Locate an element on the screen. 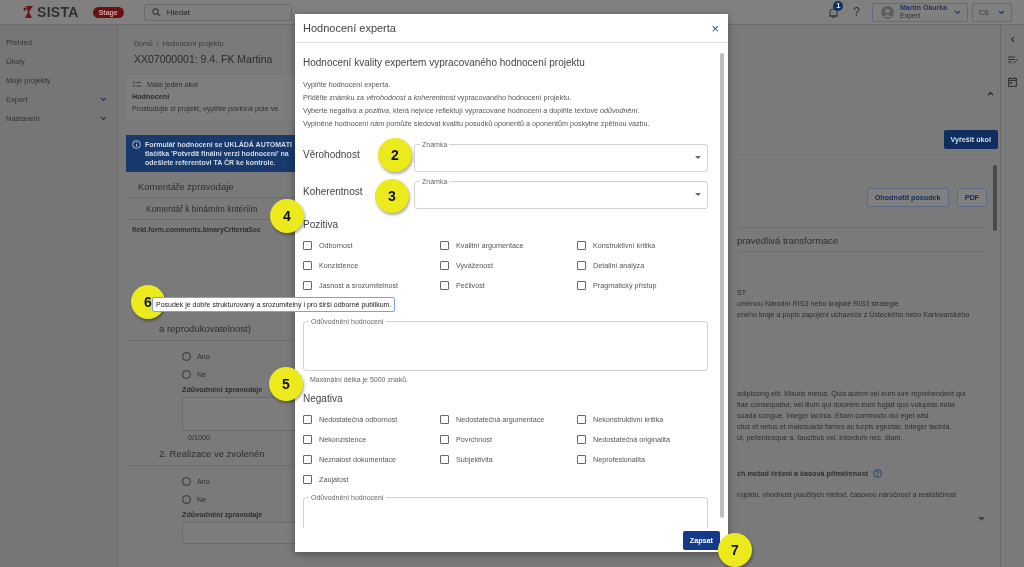 This screenshot has height=567, width=1024. grade-label: Koherentnost is located at coordinates (333, 192).